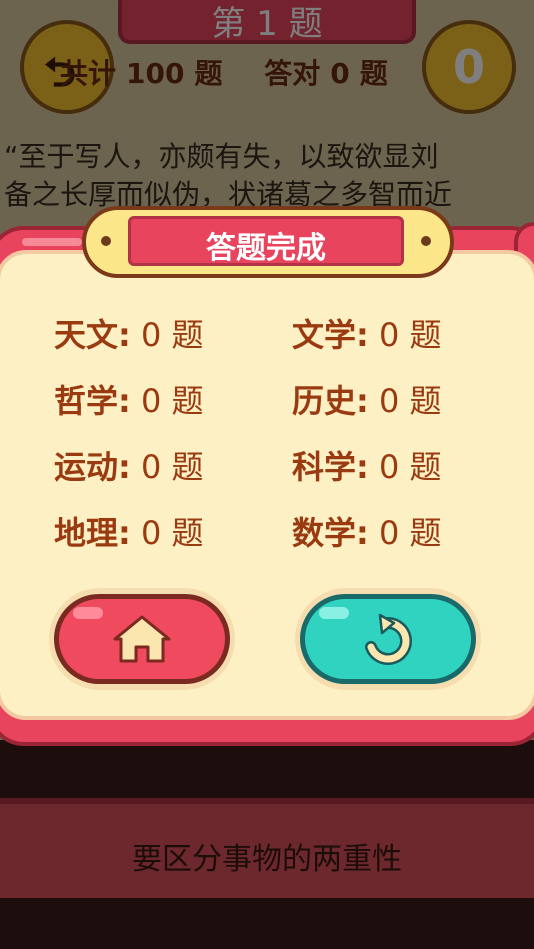 The height and width of the screenshot is (949, 534). What do you see at coordinates (92, 335) in the screenshot?
I see `category-label: 天文:` at bounding box center [92, 335].